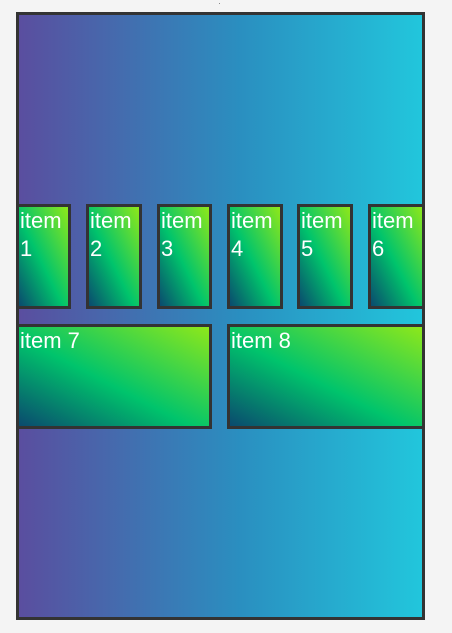 The height and width of the screenshot is (633, 452). I want to click on item-label: item 8, so click(261, 340).